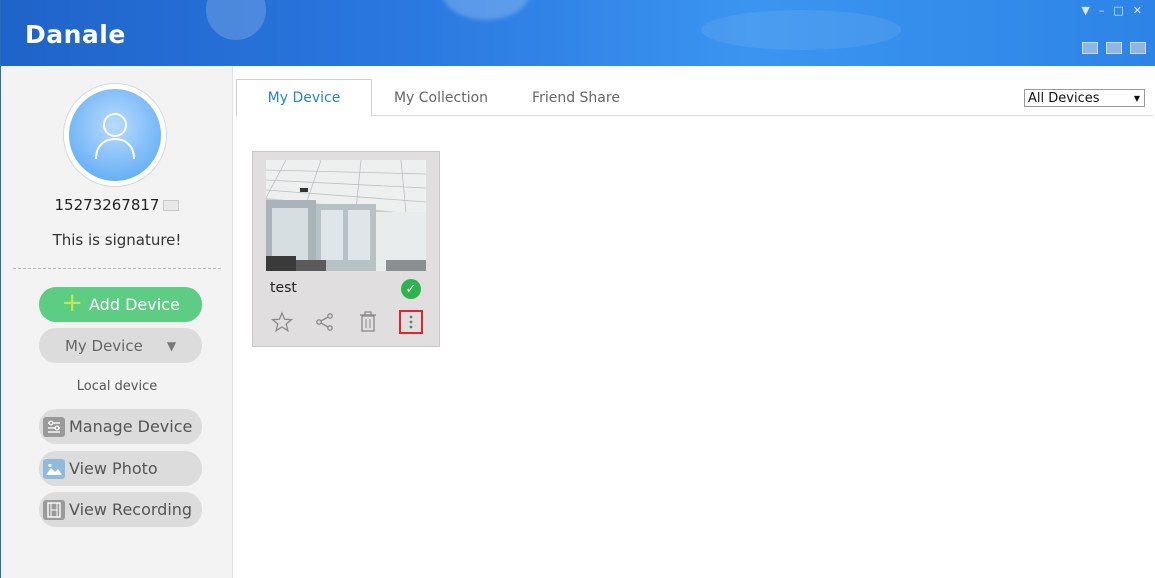 The height and width of the screenshot is (578, 1155). I want to click on minimize-button: –, so click(1102, 10).